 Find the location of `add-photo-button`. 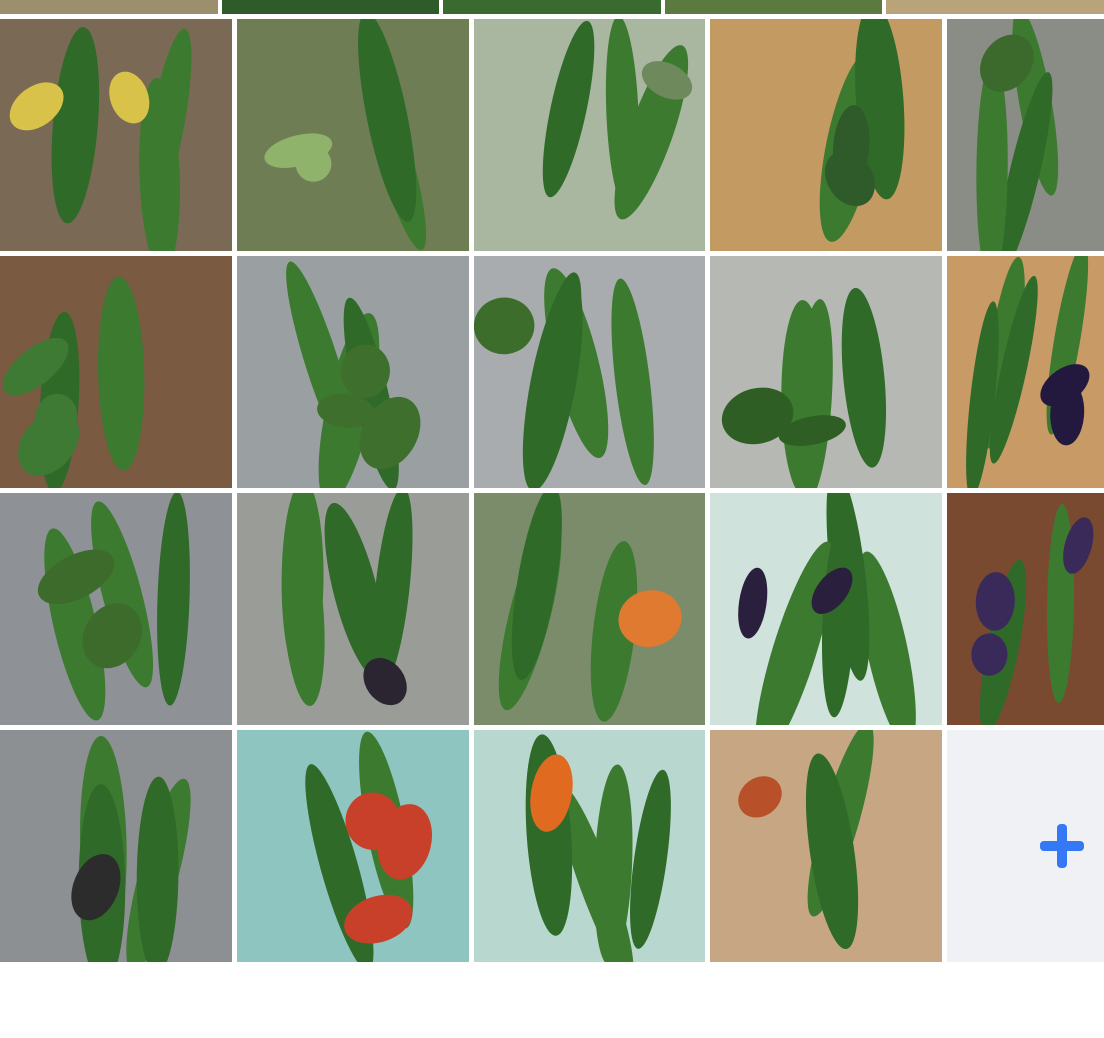

add-photo-button is located at coordinates (1025, 846).